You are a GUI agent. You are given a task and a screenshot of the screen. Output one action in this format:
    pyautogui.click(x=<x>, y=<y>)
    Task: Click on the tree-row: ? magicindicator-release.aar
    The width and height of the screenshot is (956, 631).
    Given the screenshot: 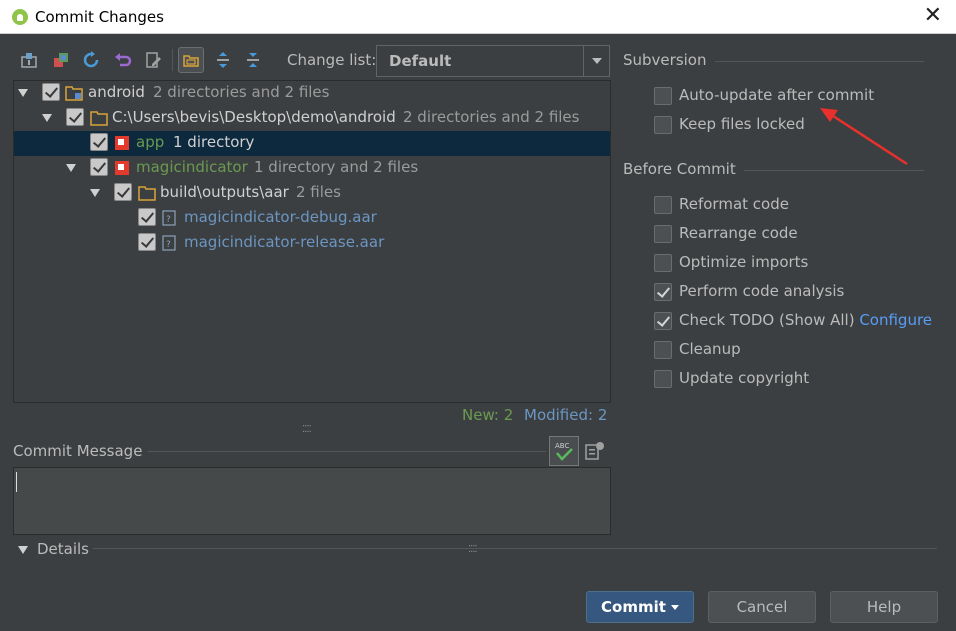 What is the action you would take?
    pyautogui.click(x=312, y=243)
    